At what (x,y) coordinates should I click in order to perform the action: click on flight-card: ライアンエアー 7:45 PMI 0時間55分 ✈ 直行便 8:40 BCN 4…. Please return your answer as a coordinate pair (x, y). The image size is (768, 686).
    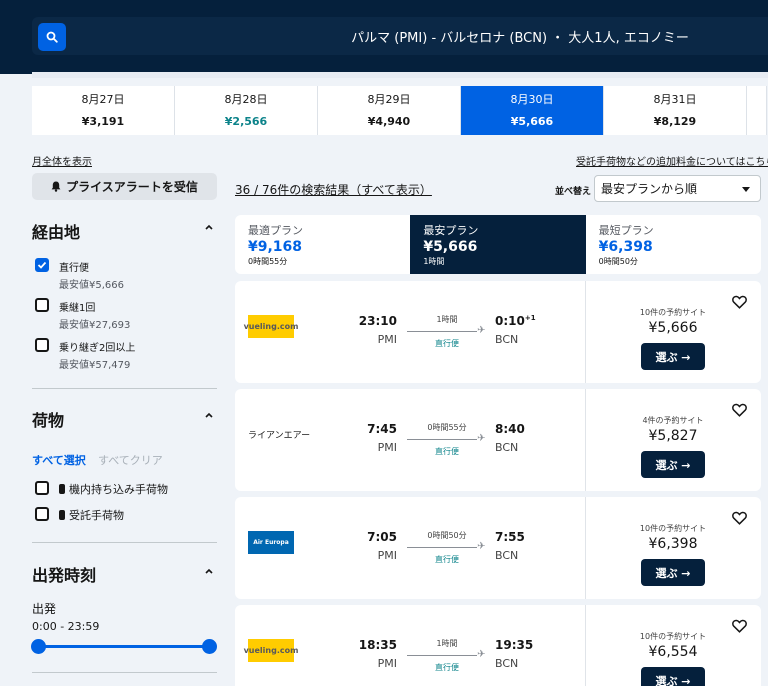
    Looking at the image, I should click on (498, 440).